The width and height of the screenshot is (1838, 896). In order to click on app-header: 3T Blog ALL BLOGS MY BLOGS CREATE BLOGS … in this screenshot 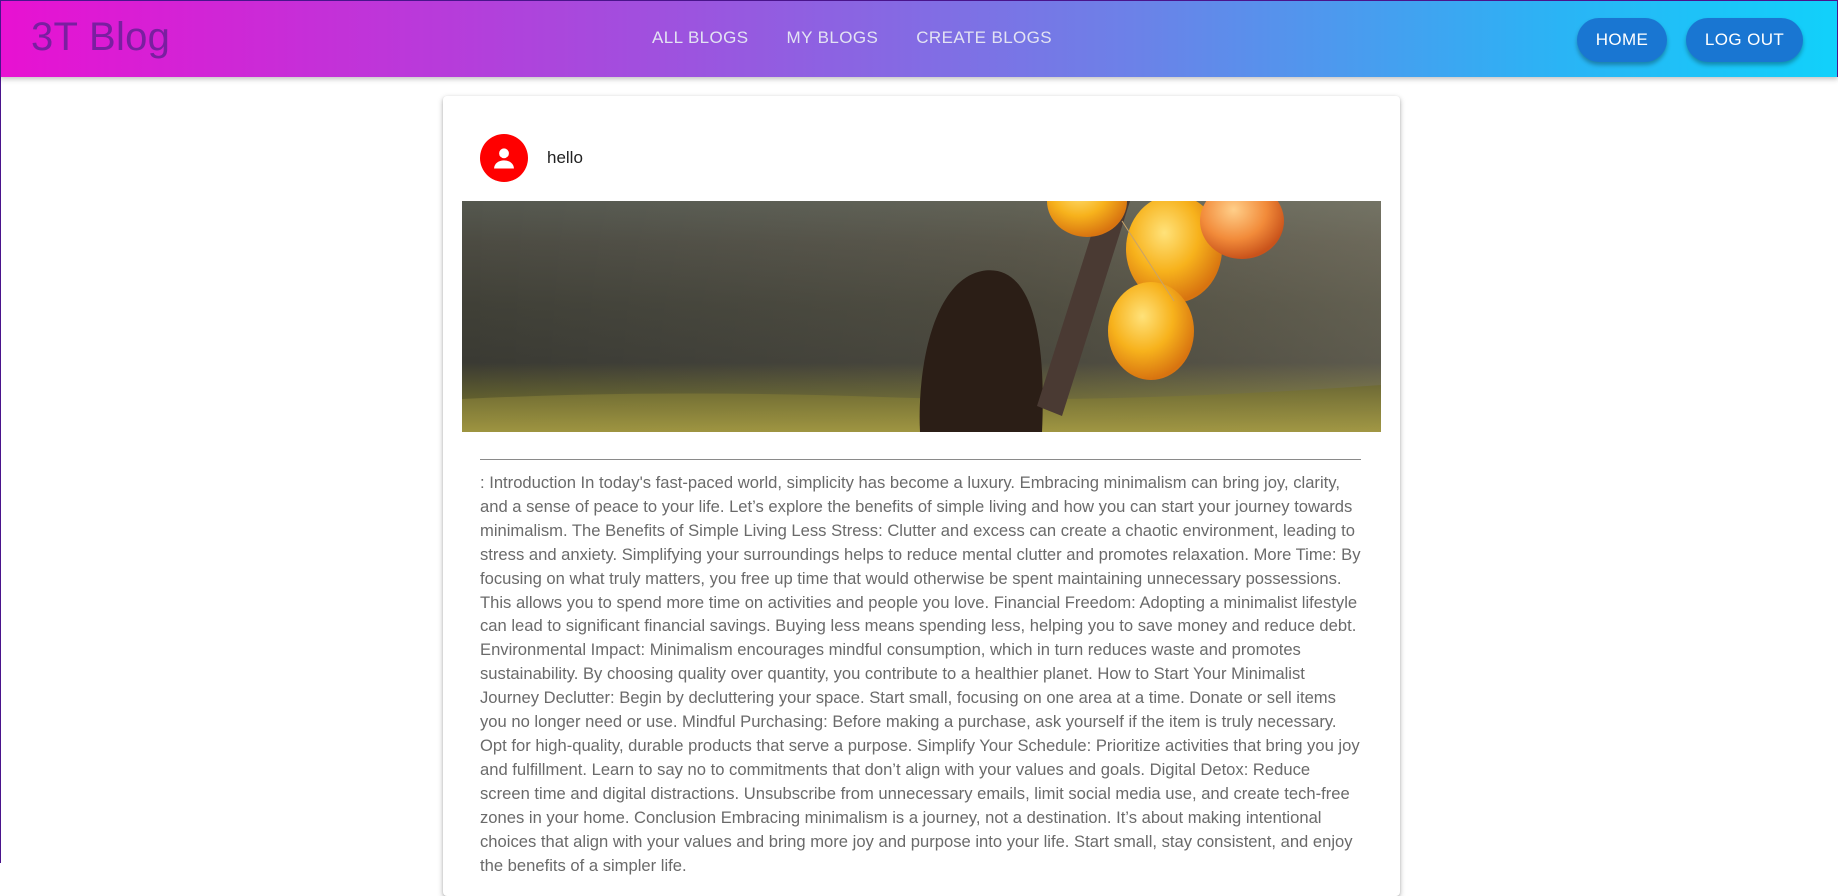, I will do `click(919, 38)`.